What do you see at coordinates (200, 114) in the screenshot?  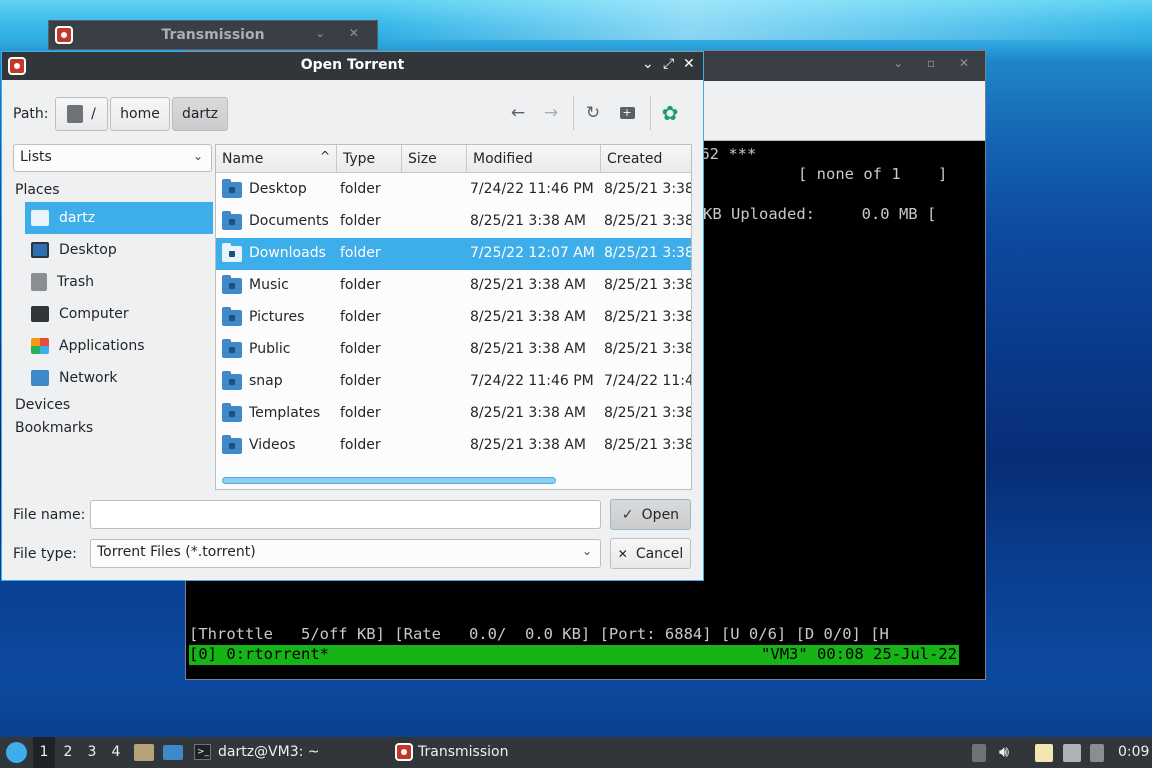 I see `path-segment-dartz: dartz` at bounding box center [200, 114].